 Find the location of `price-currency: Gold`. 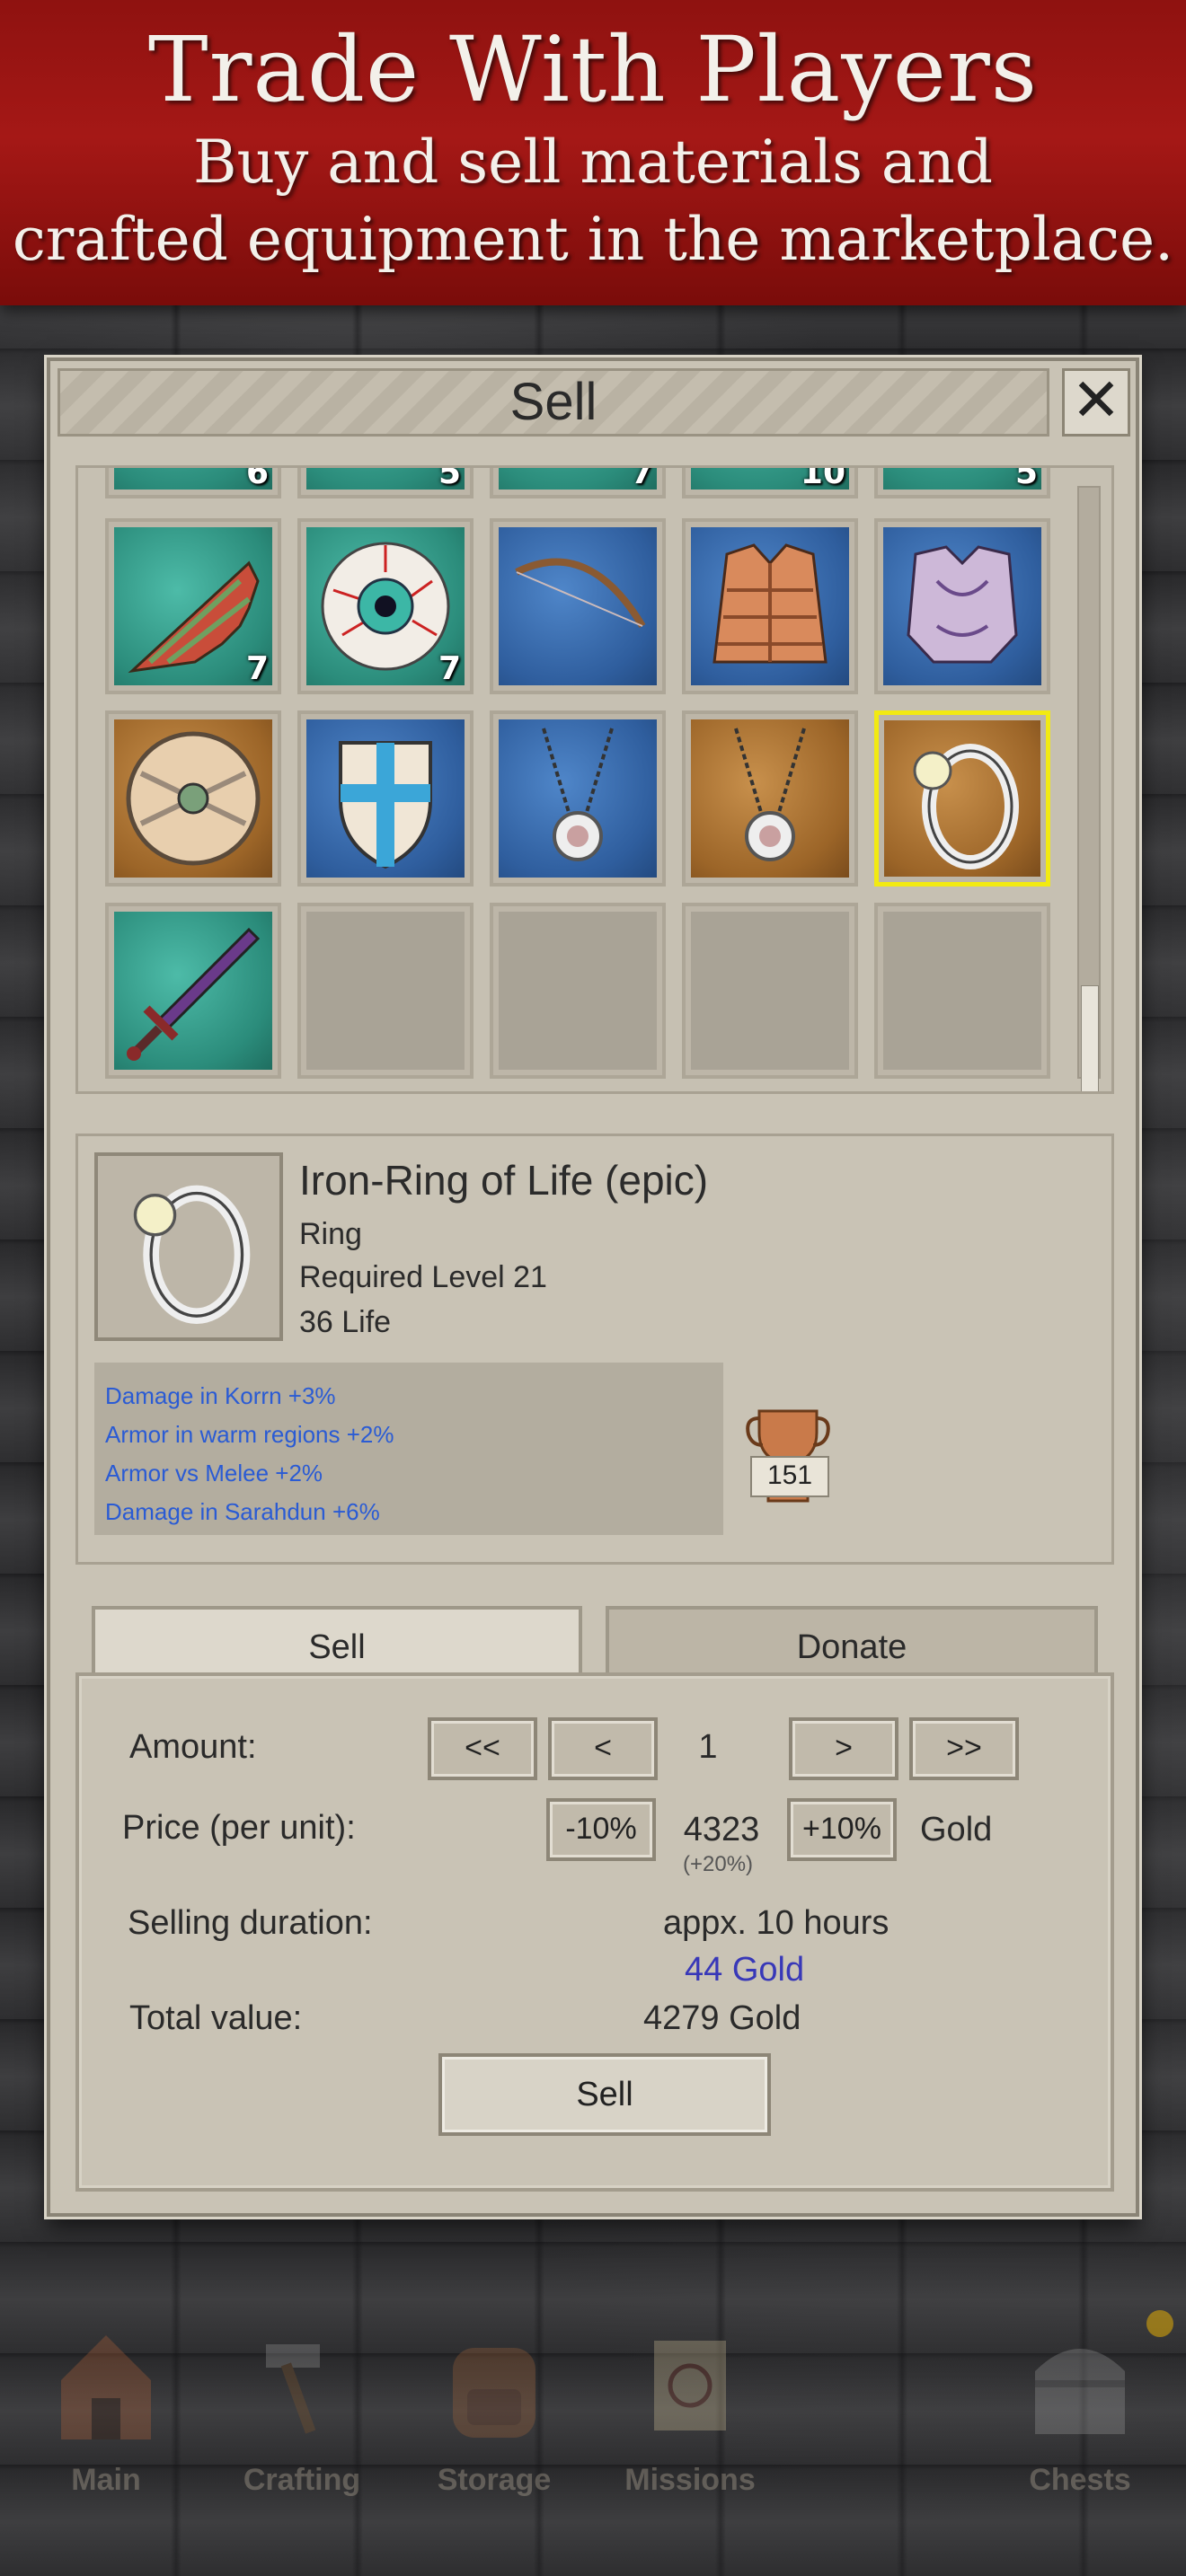

price-currency: Gold is located at coordinates (956, 1829).